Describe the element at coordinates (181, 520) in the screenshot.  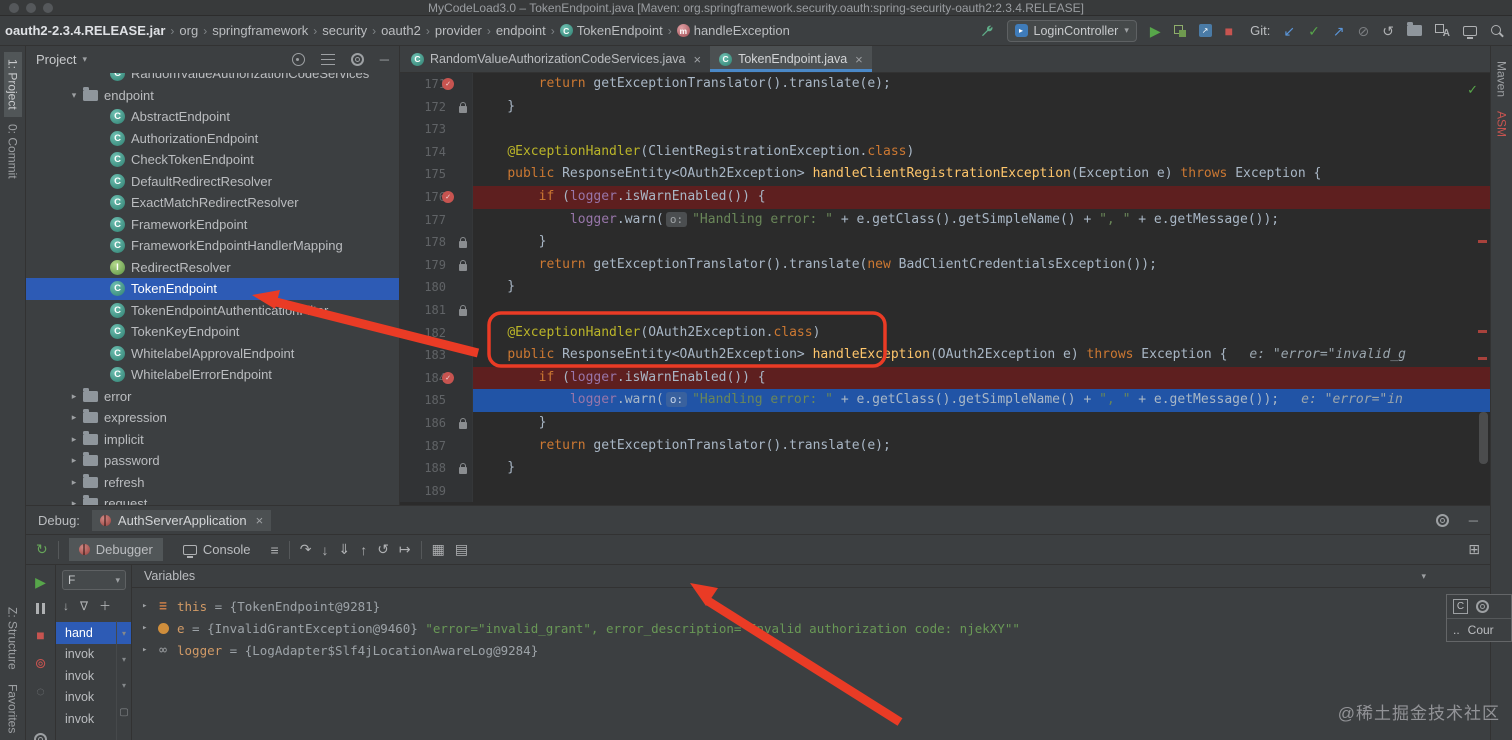
I see `debug-session-tab: AuthServerApplication ×` at that location.